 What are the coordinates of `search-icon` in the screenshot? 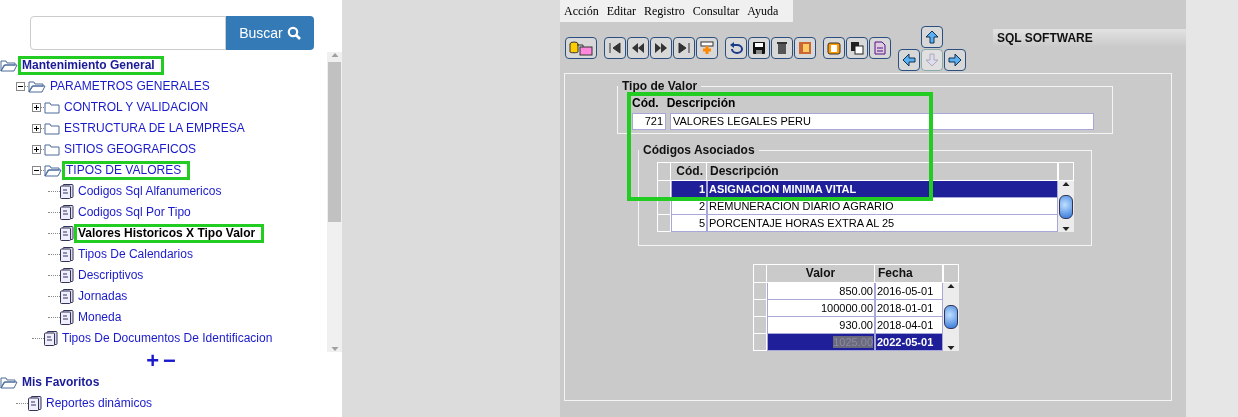 It's located at (293, 33).